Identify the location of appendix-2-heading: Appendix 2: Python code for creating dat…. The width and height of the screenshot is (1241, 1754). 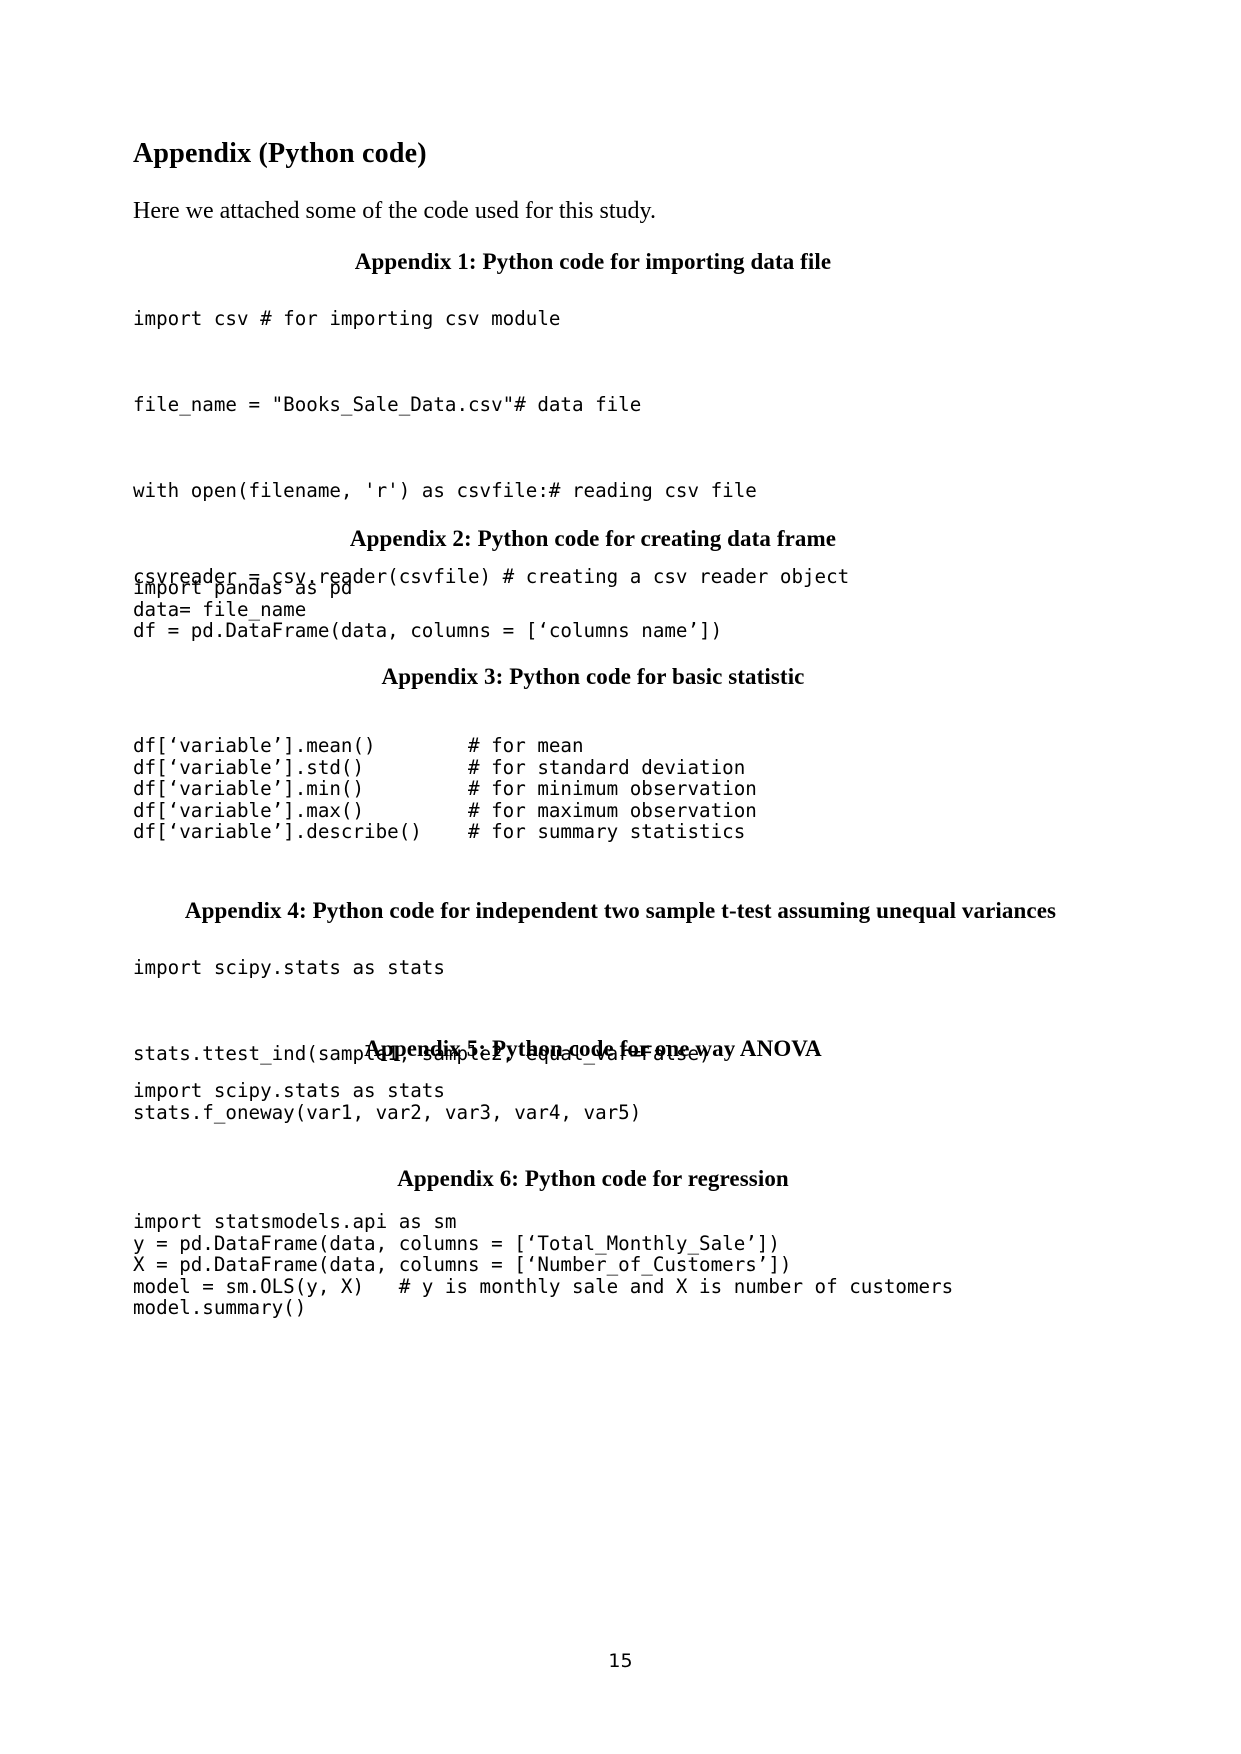
(593, 538).